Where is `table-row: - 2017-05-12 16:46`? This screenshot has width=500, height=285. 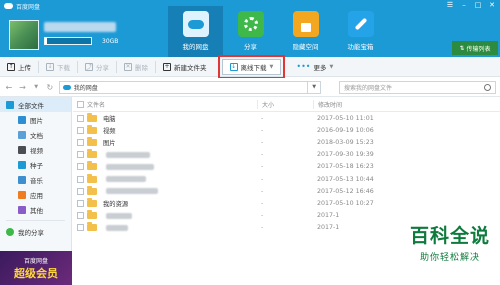
table-row: - 2017-05-12 16:46 is located at coordinates (286, 191).